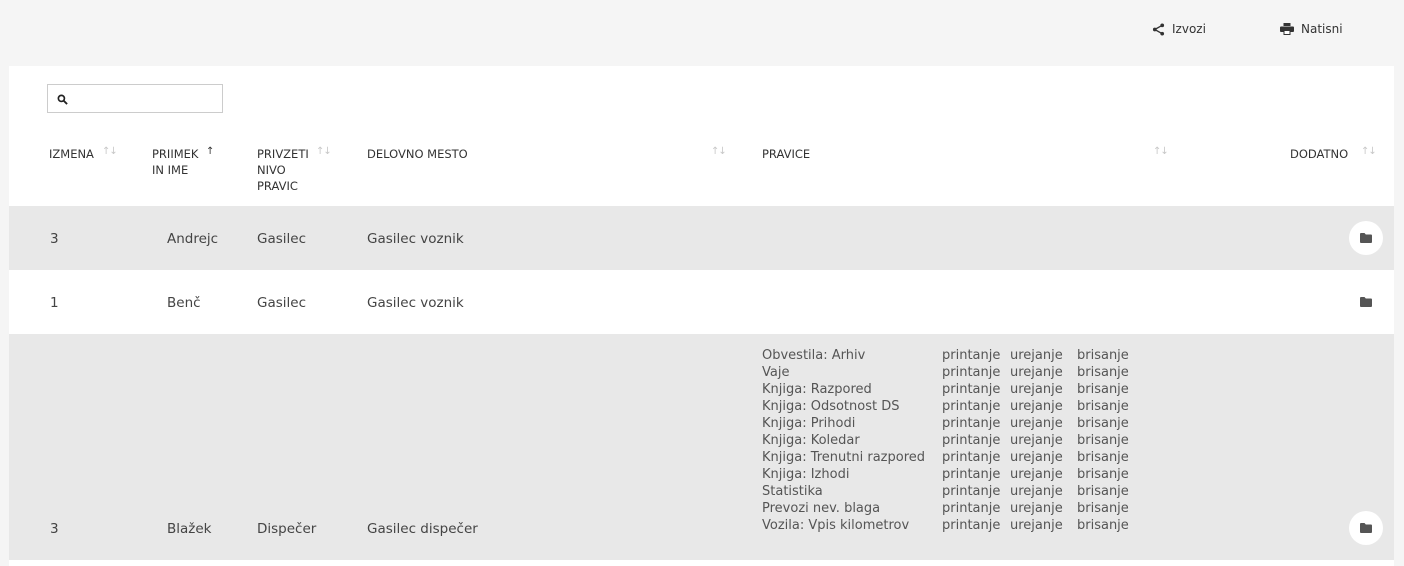 Image resolution: width=1404 pixels, height=566 pixels. I want to click on cell-nivo: Gasilec, so click(281, 239).